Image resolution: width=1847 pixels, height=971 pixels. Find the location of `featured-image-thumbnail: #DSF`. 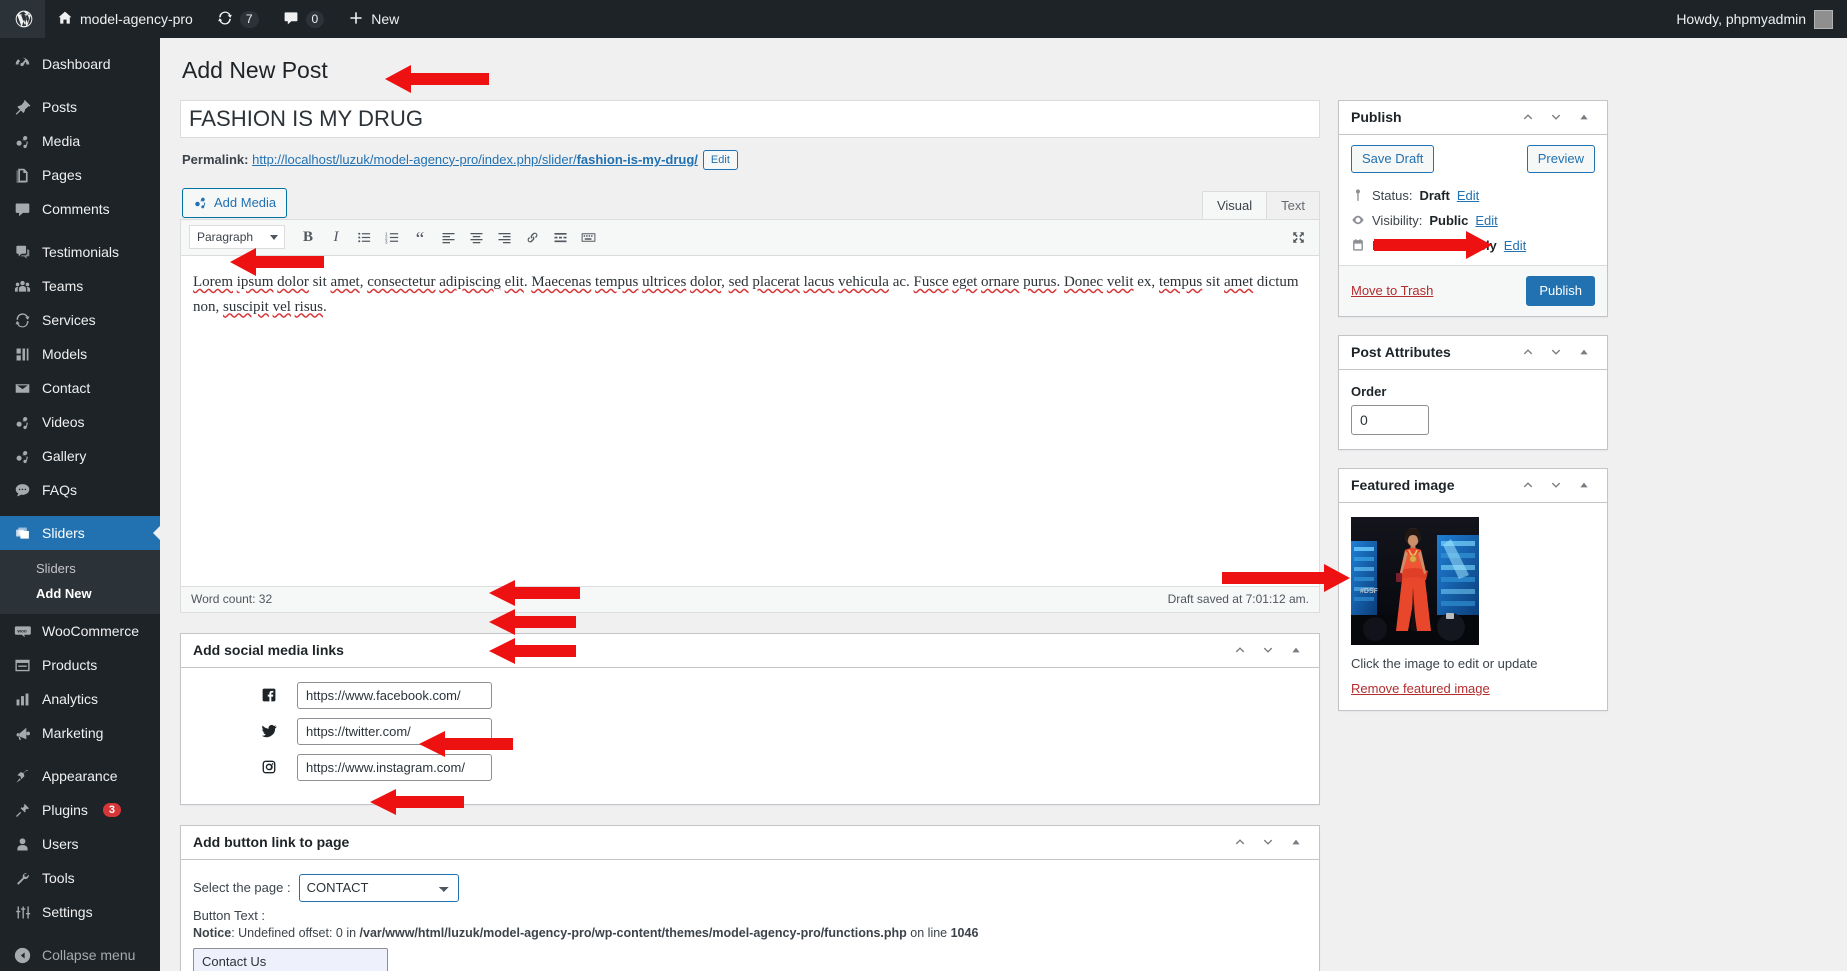

featured-image-thumbnail: #DSF is located at coordinates (1415, 580).